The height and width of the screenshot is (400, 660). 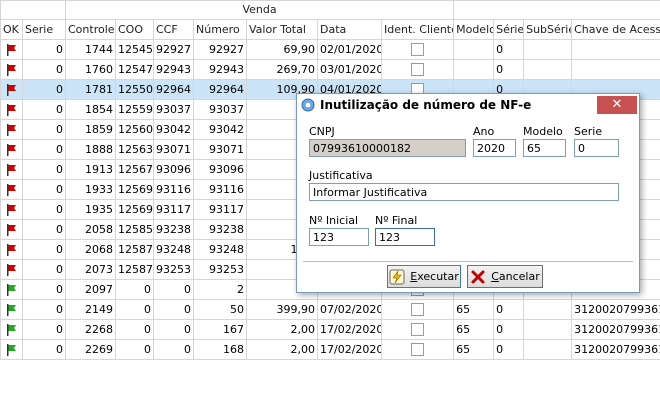 I want to click on cell-coo: 125857, so click(x=134, y=229).